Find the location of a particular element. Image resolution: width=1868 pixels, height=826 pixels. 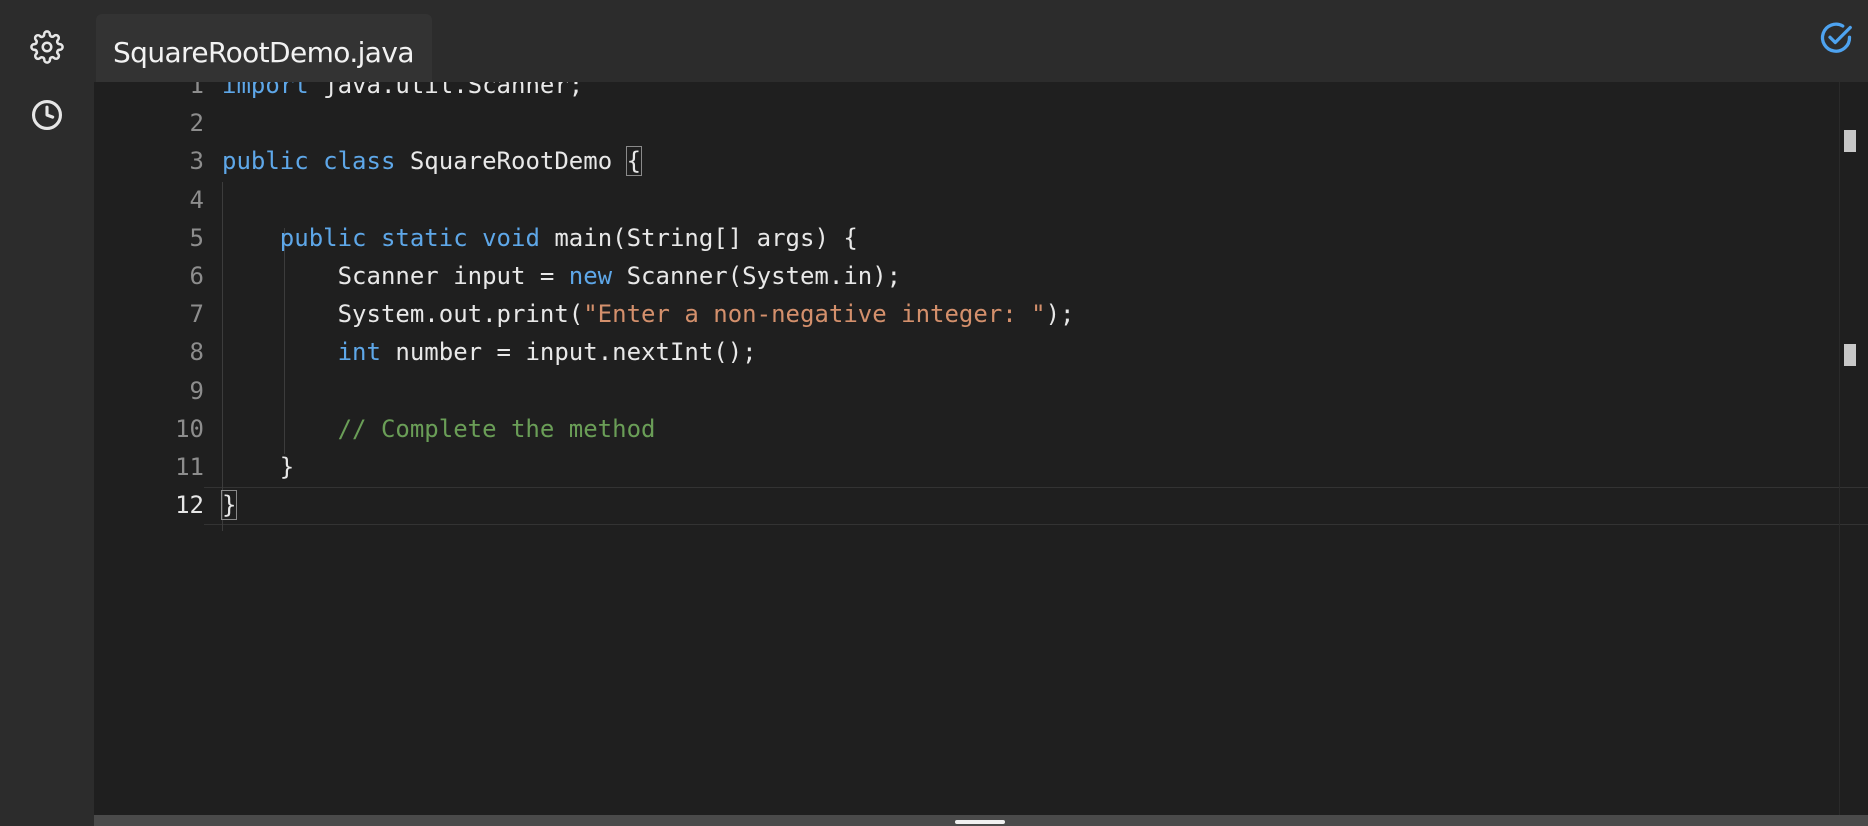

line-number: 10 is located at coordinates (189, 428).